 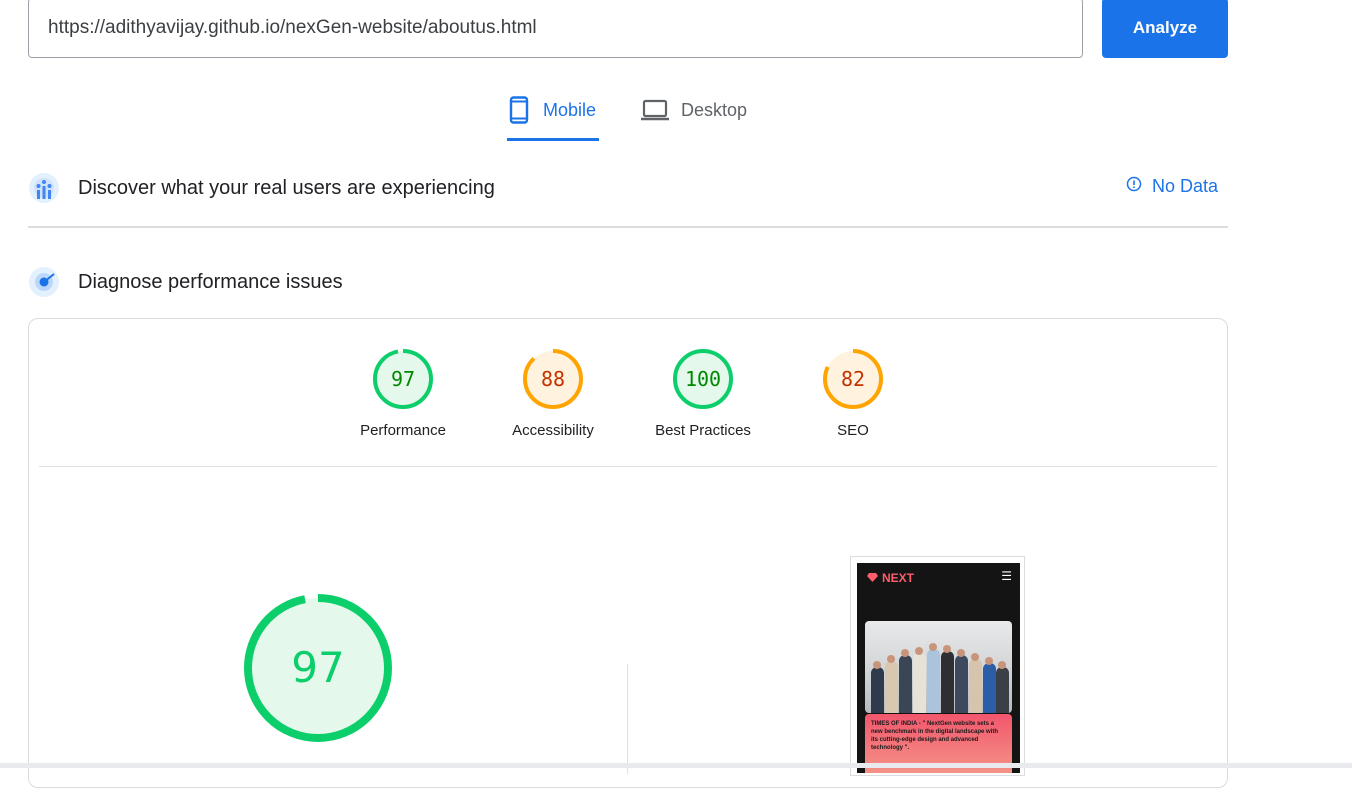 I want to click on gauge-score: 100, so click(x=703, y=379).